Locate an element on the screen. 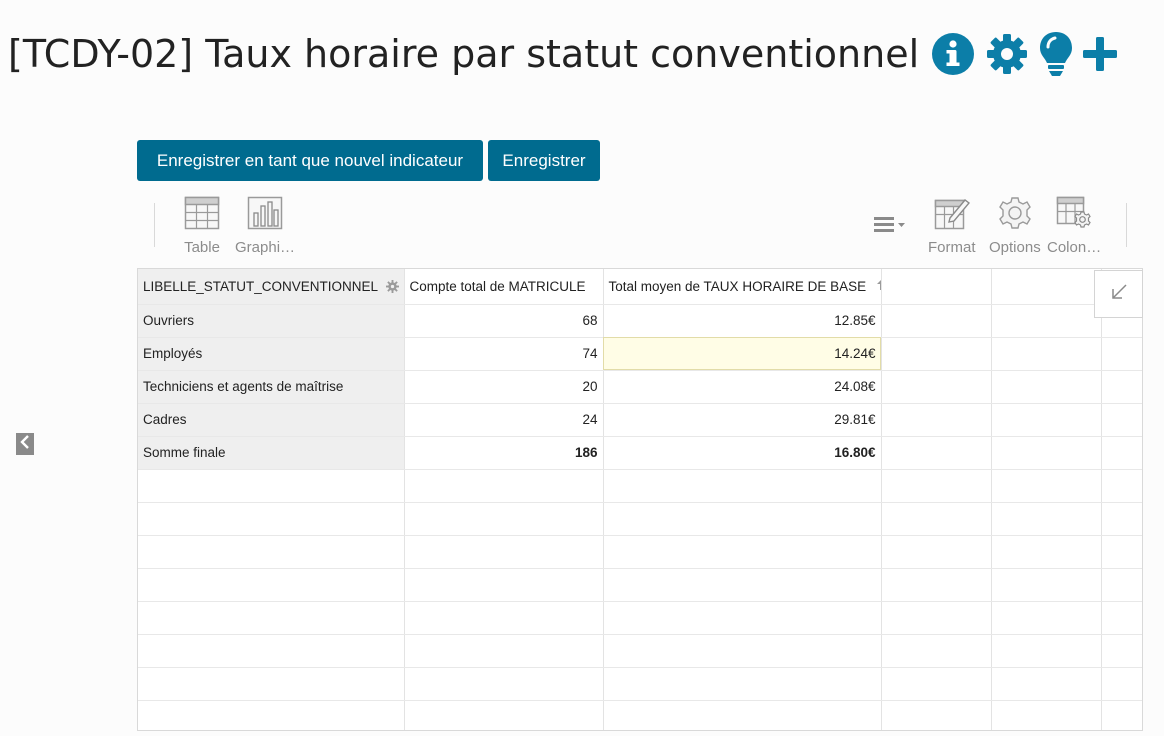 The width and height of the screenshot is (1164, 736). avg-cell: 24.08€ is located at coordinates (742, 387).